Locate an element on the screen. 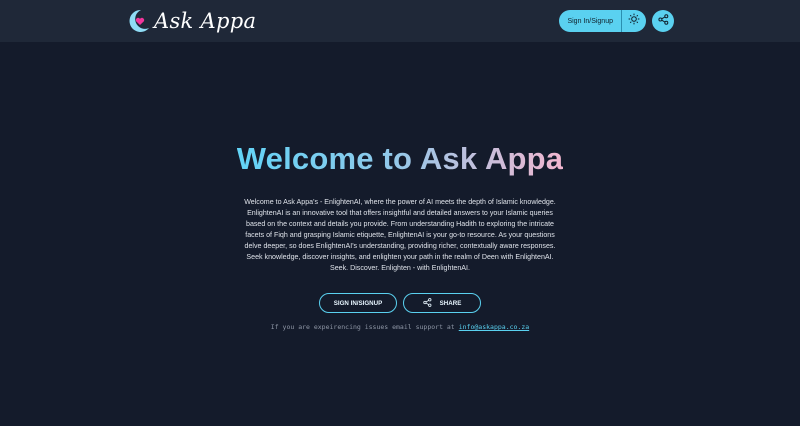 Image resolution: width=800 pixels, height=426 pixels. header-share-button is located at coordinates (663, 21).